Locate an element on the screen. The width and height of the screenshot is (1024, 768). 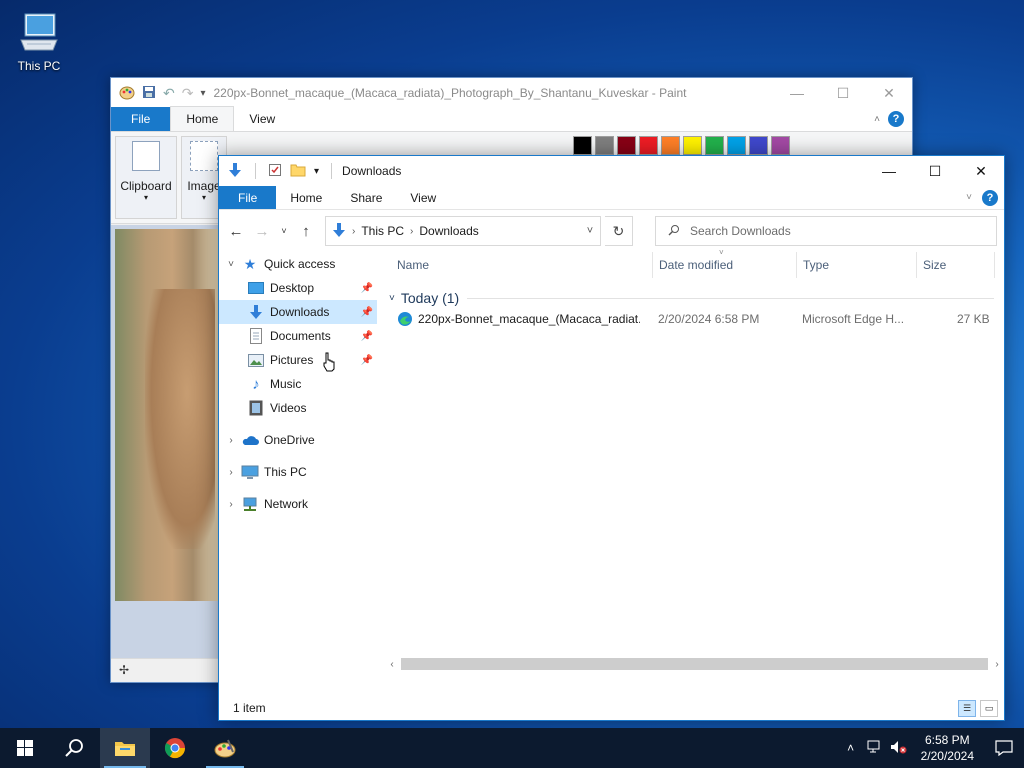
explorer-tab-home: Home is located at coordinates (306, 197).